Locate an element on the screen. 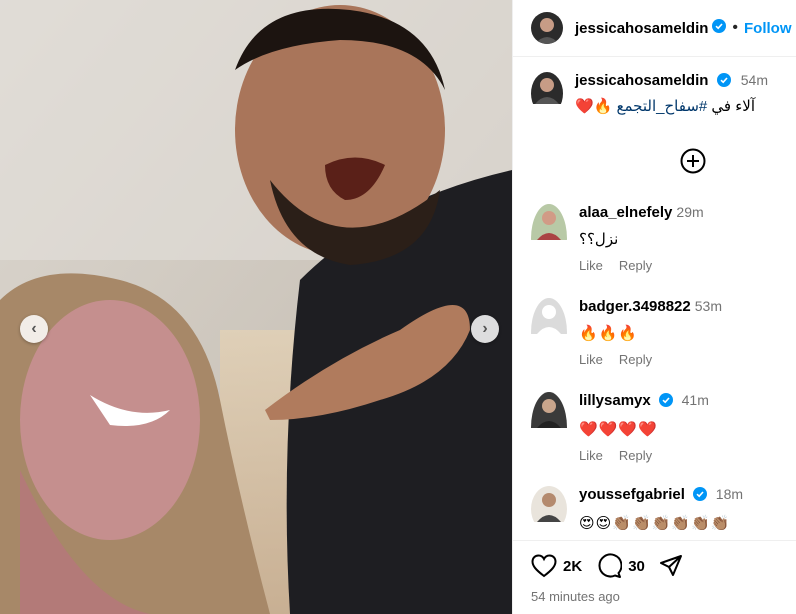  plus-circle-icon is located at coordinates (693, 161).